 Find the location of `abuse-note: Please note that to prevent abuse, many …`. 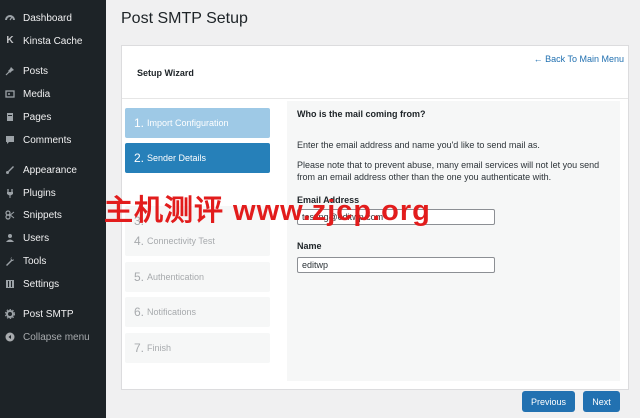

abuse-note: Please note that to prevent abuse, many … is located at coordinates (448, 171).